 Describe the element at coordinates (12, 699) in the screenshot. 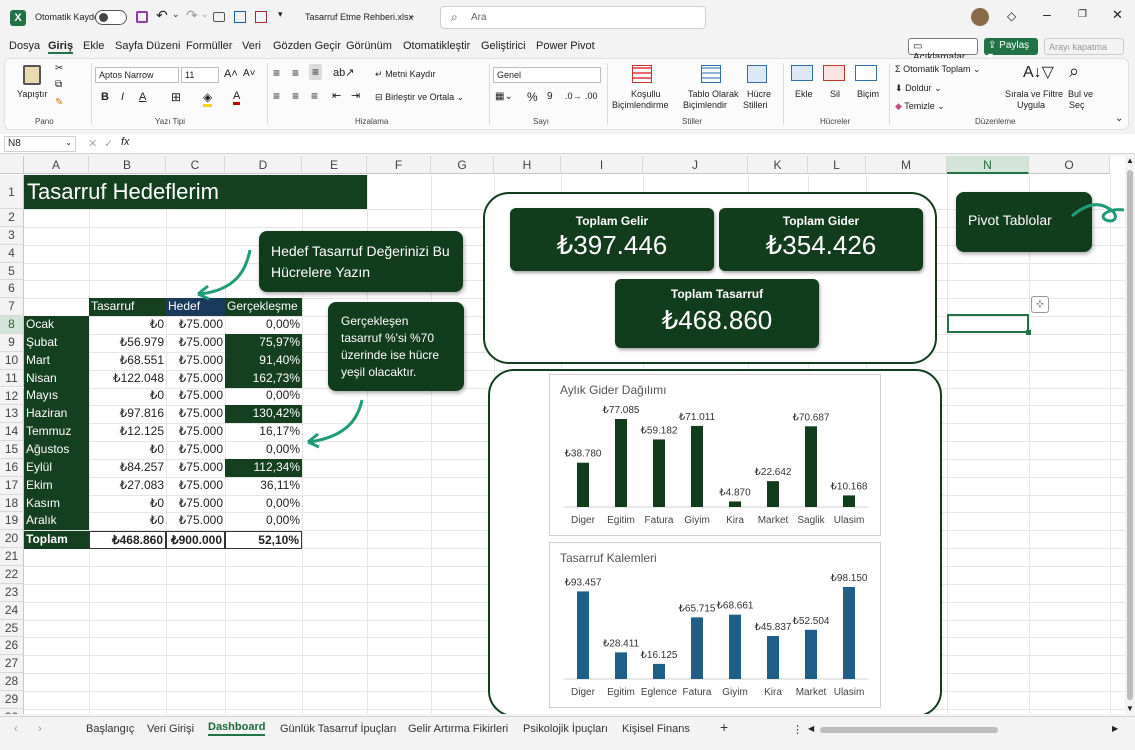

I see `row-header-29: 29` at that location.